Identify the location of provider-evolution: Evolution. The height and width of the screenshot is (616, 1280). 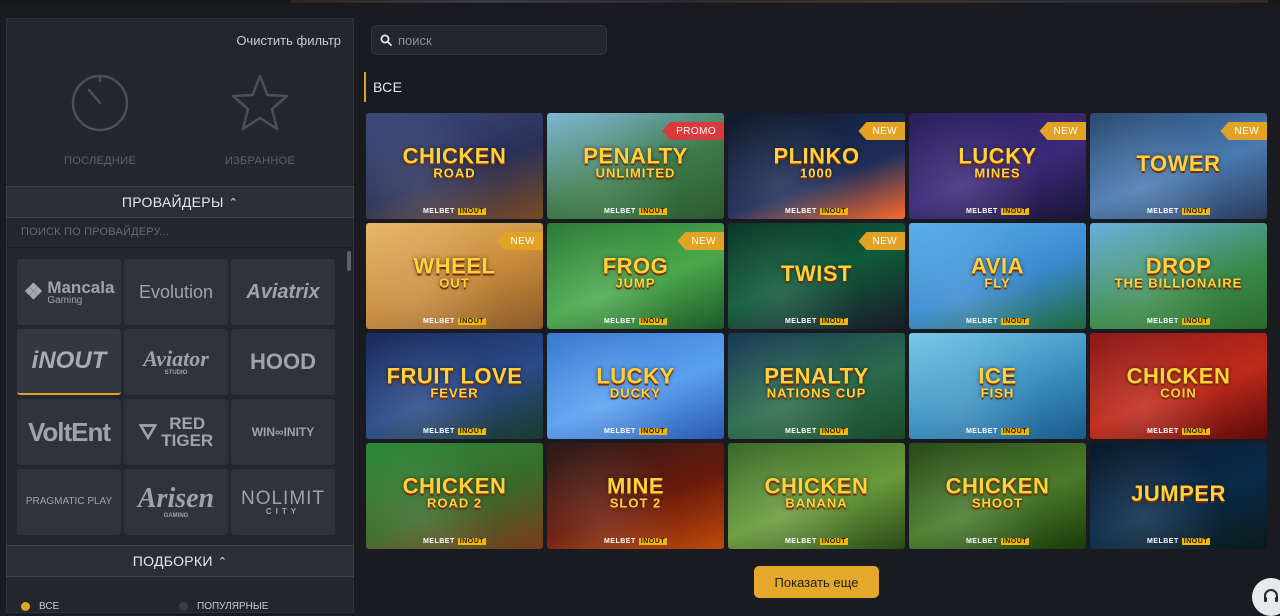
(176, 292).